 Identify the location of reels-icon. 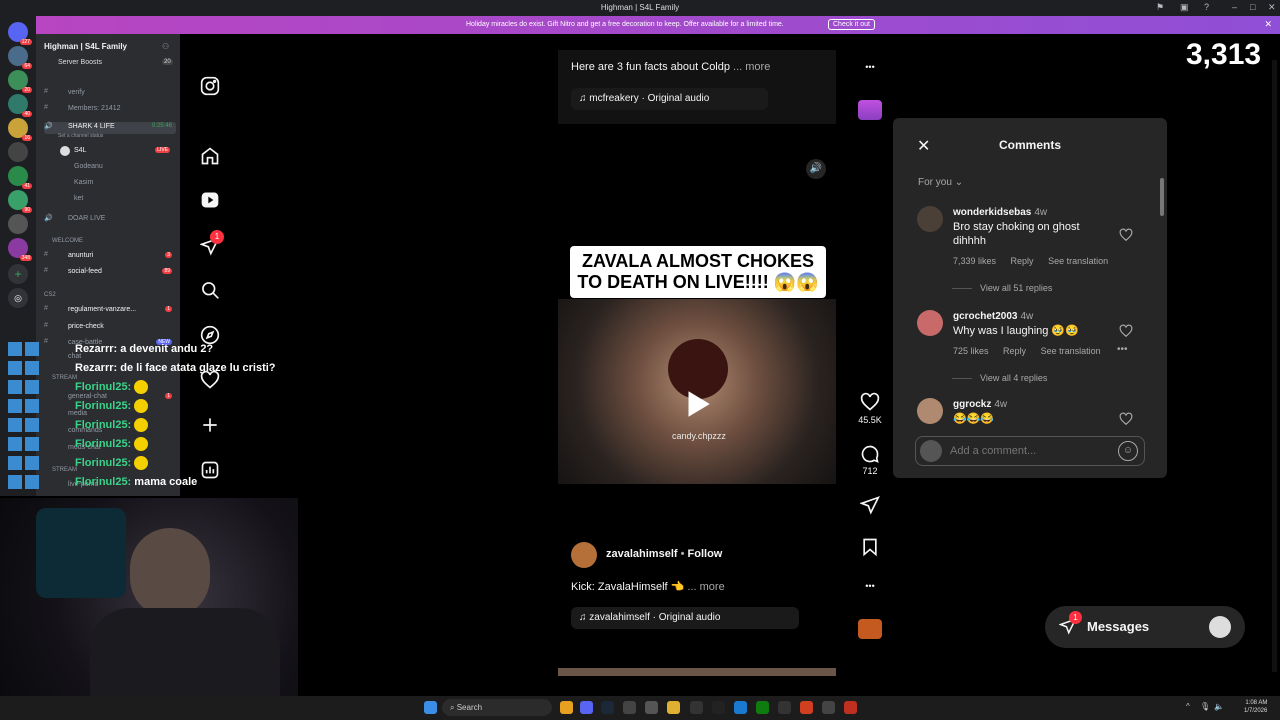
(210, 200).